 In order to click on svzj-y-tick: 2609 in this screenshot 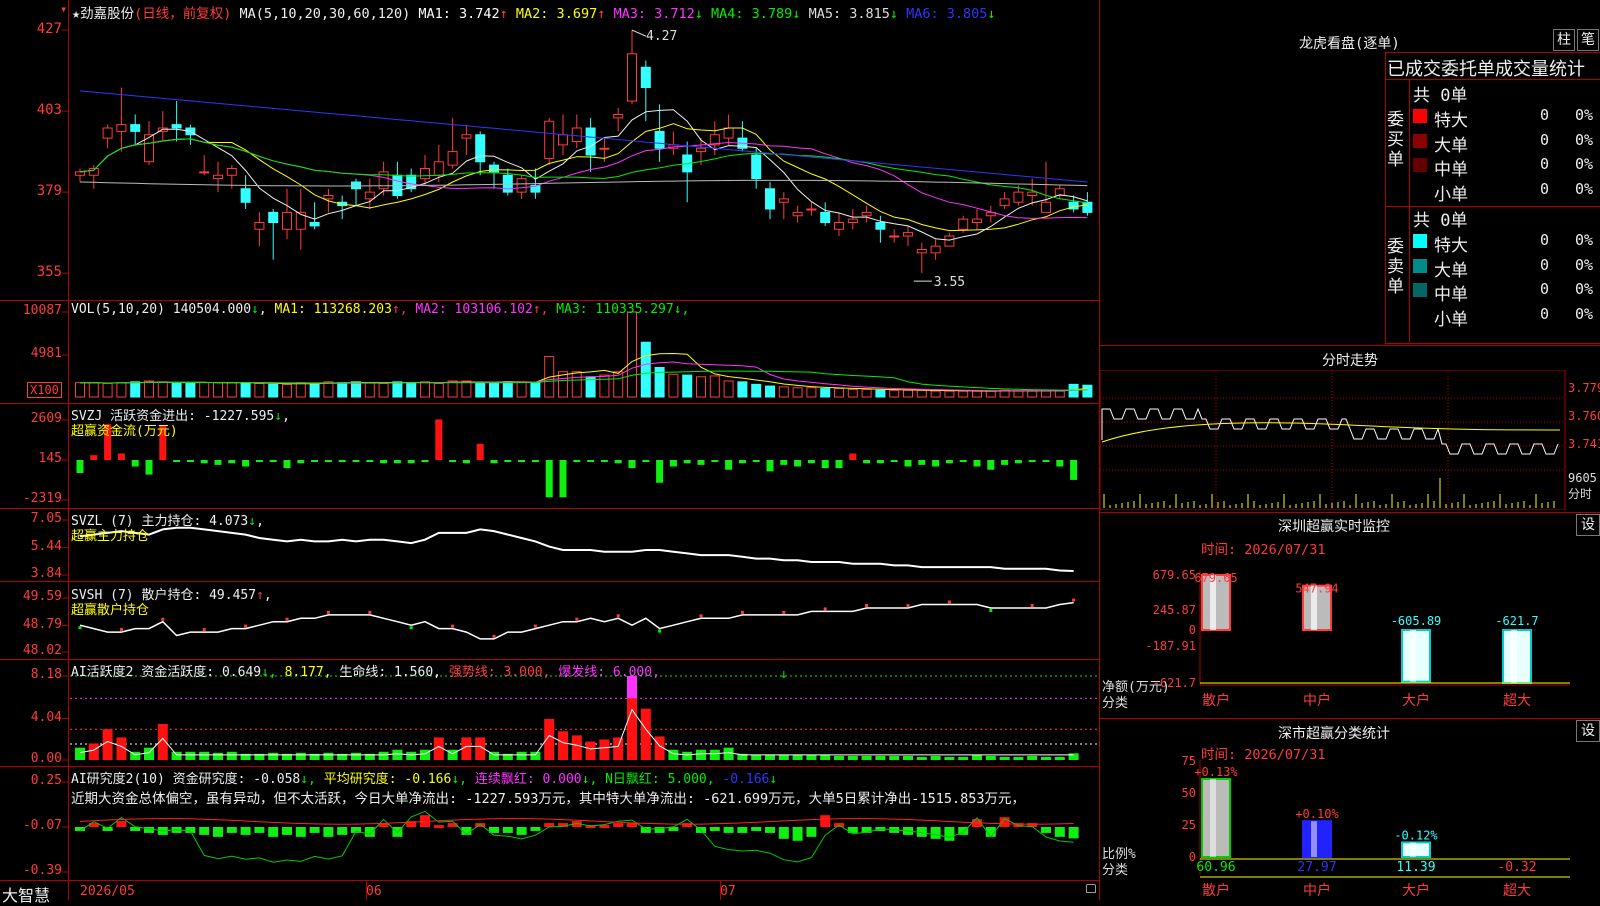, I will do `click(46, 418)`.